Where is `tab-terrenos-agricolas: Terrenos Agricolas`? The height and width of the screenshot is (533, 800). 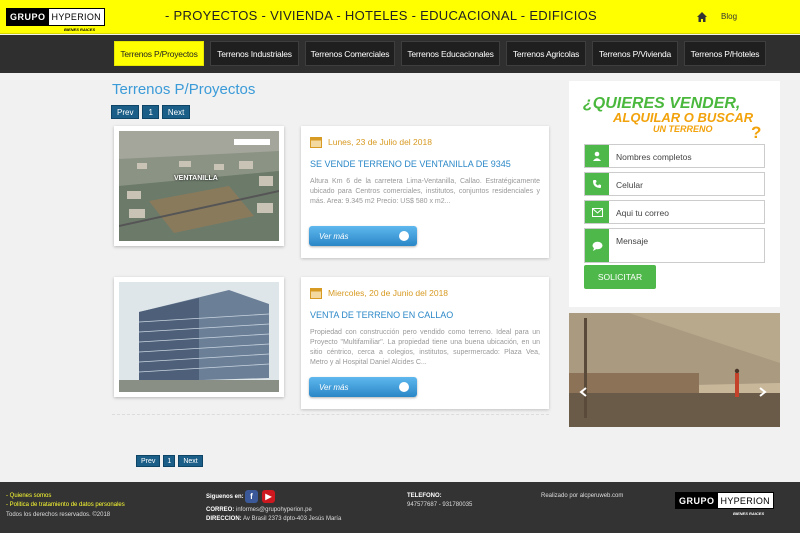
tab-terrenos-agricolas: Terrenos Agricolas is located at coordinates (546, 53).